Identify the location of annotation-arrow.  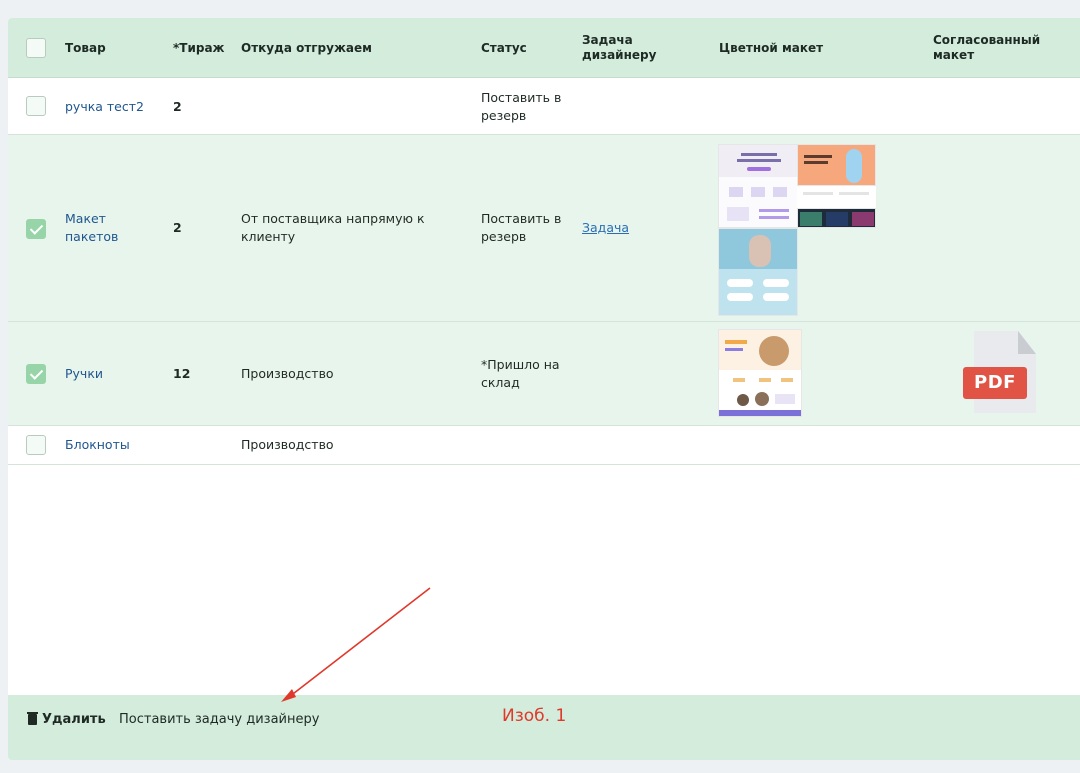
(356, 644).